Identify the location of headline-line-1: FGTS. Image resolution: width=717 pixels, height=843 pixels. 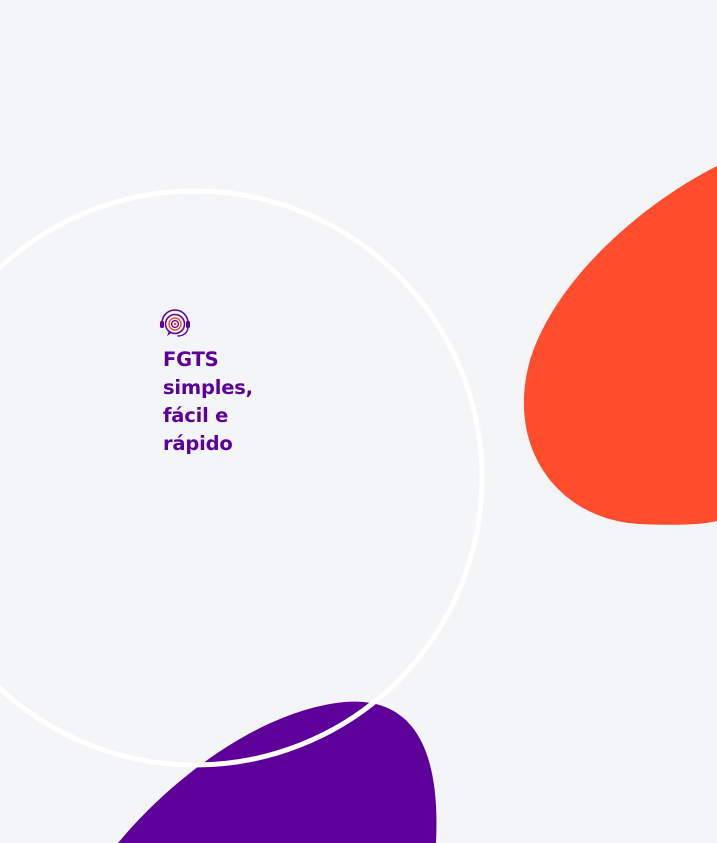
(191, 359).